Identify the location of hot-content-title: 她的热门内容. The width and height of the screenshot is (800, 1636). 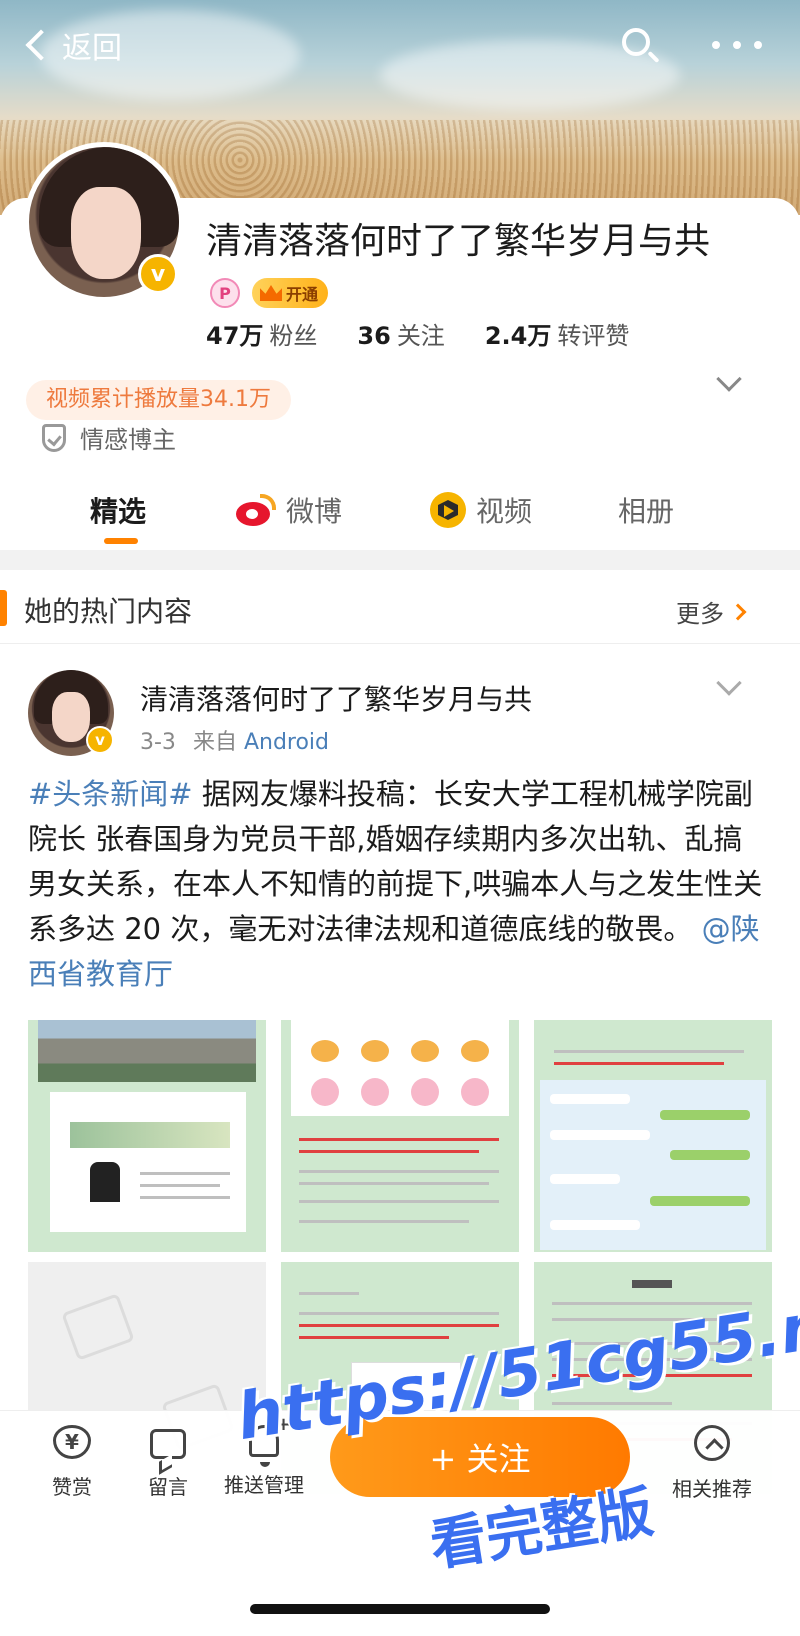
(108, 611).